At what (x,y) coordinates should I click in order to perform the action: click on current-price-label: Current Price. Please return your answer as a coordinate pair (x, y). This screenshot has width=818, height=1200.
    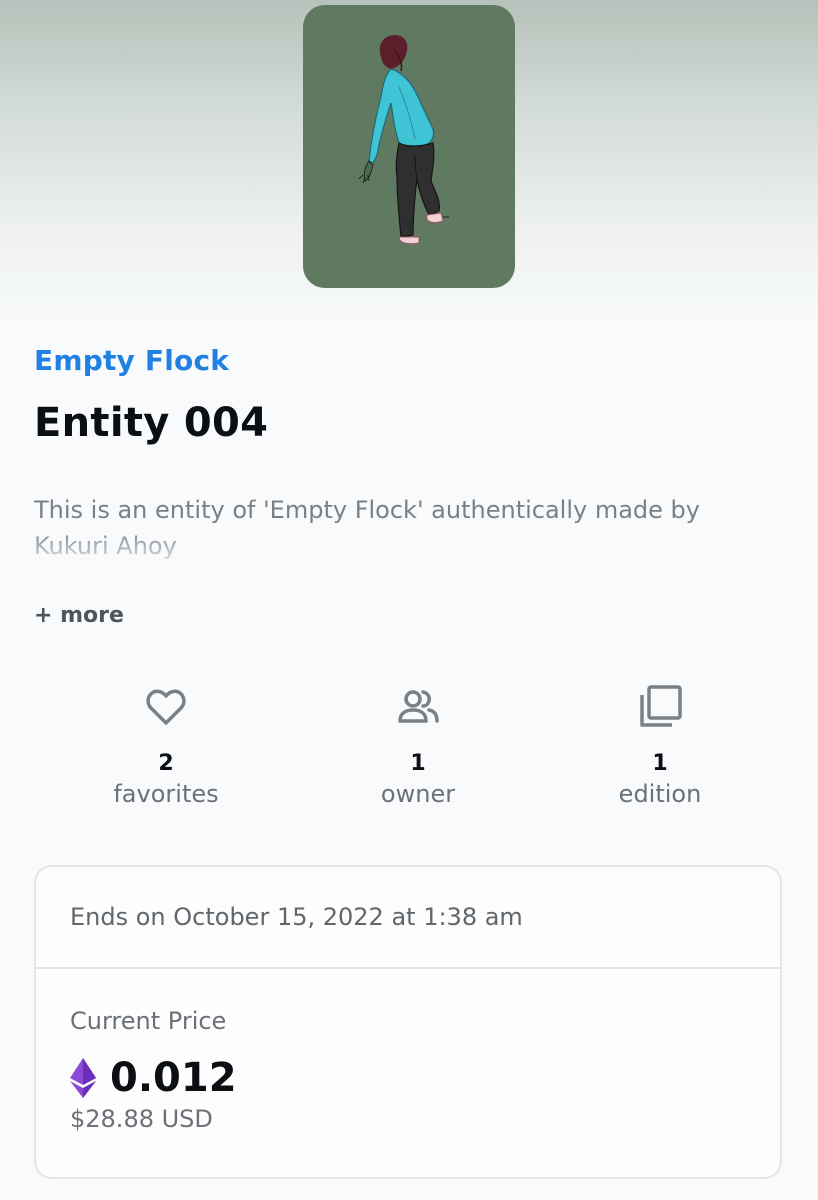
    Looking at the image, I should click on (148, 1021).